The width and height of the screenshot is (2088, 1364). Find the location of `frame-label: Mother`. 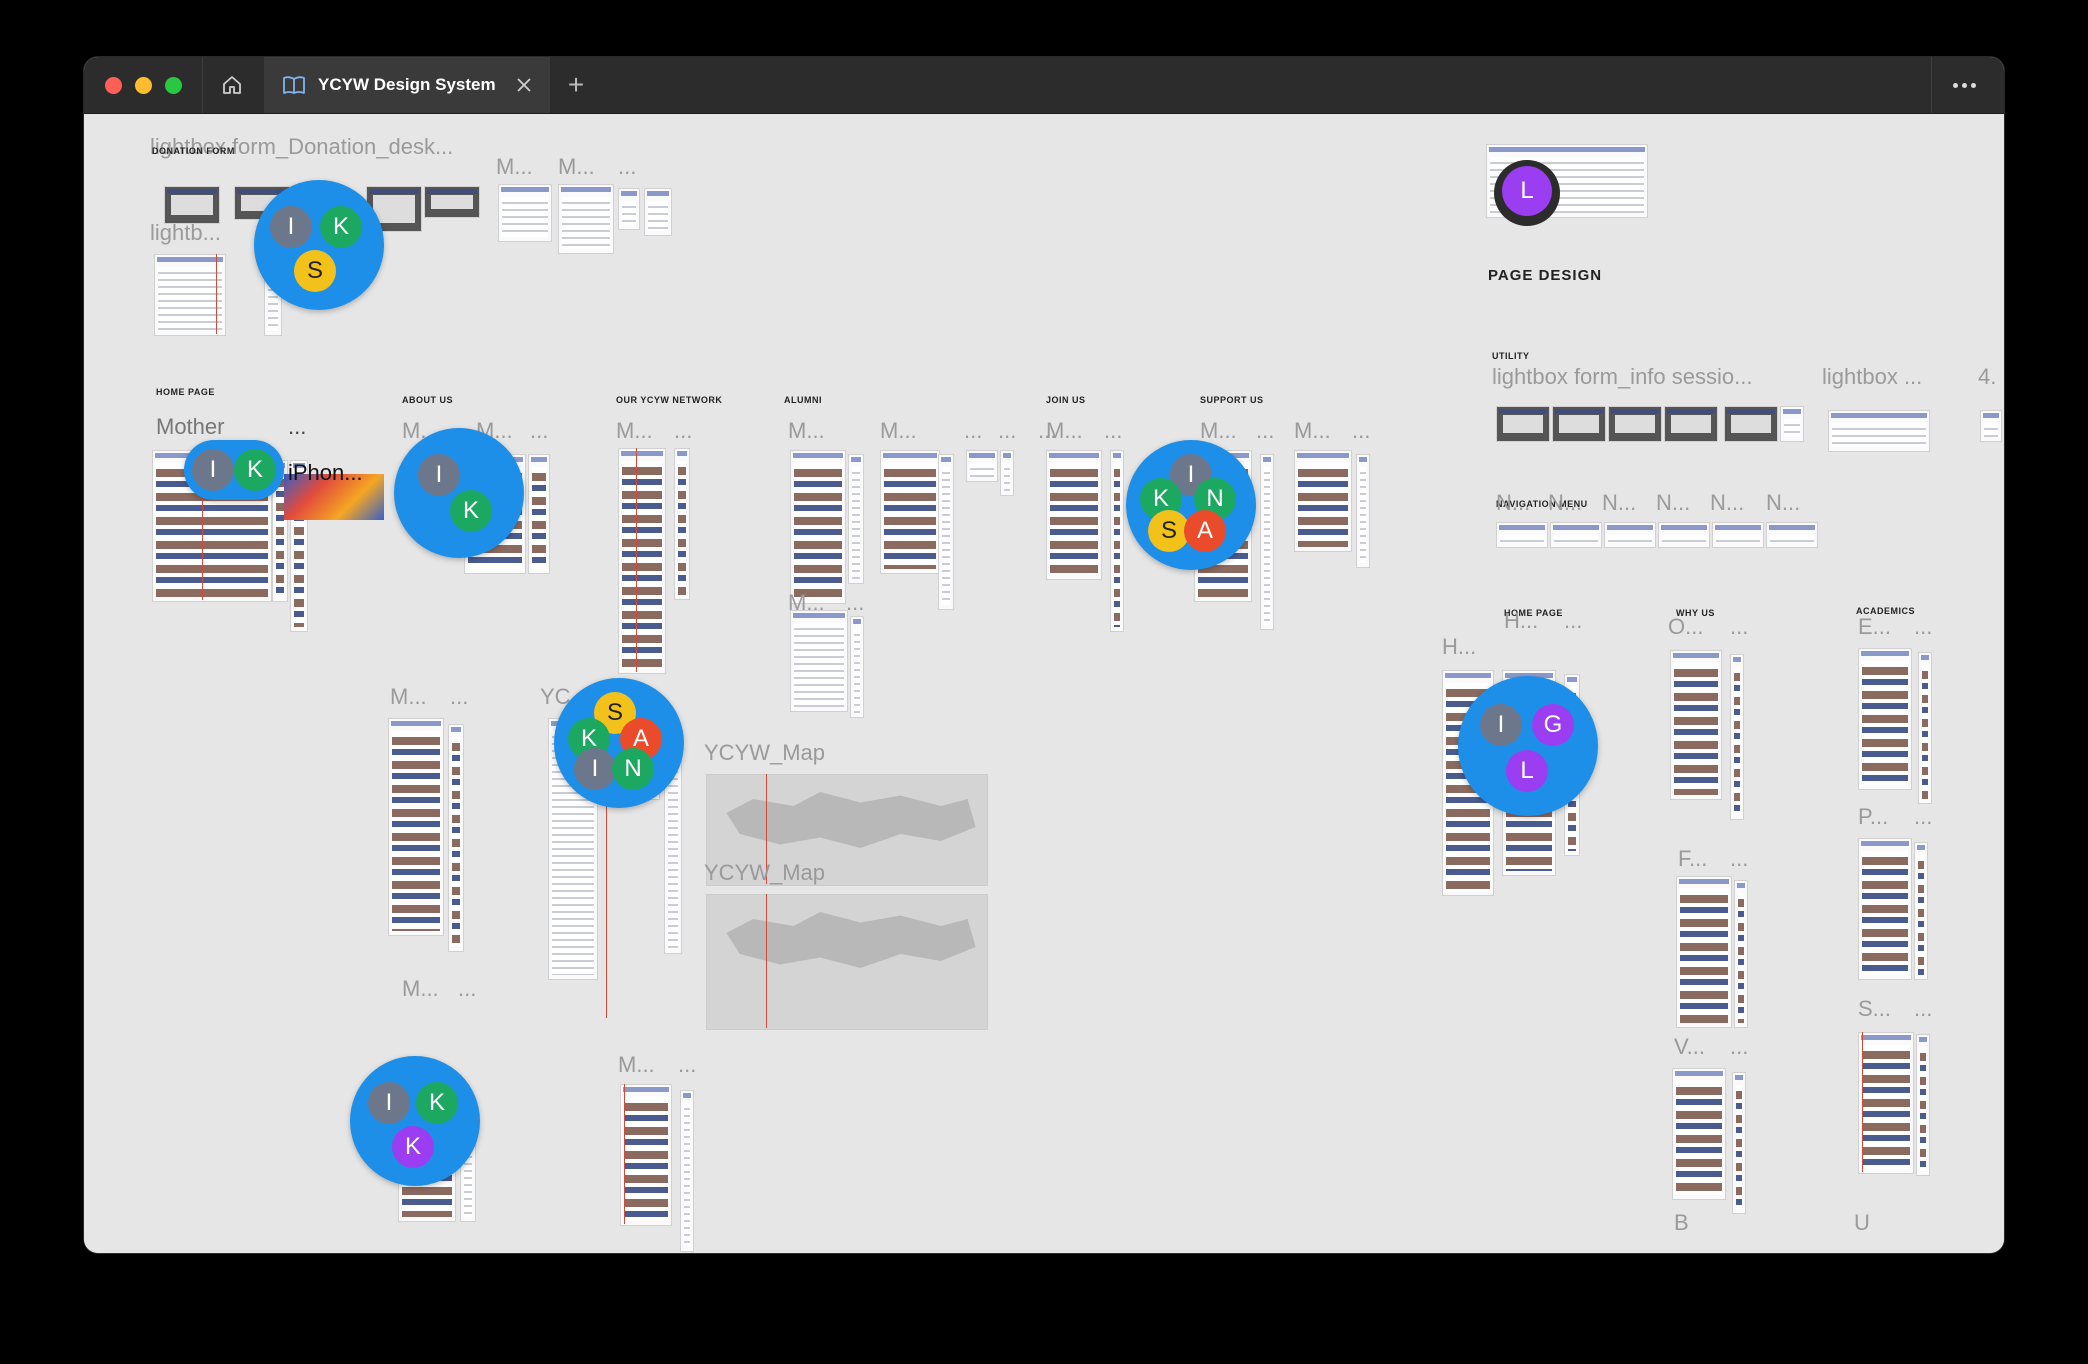

frame-label: Mother is located at coordinates (190, 427).